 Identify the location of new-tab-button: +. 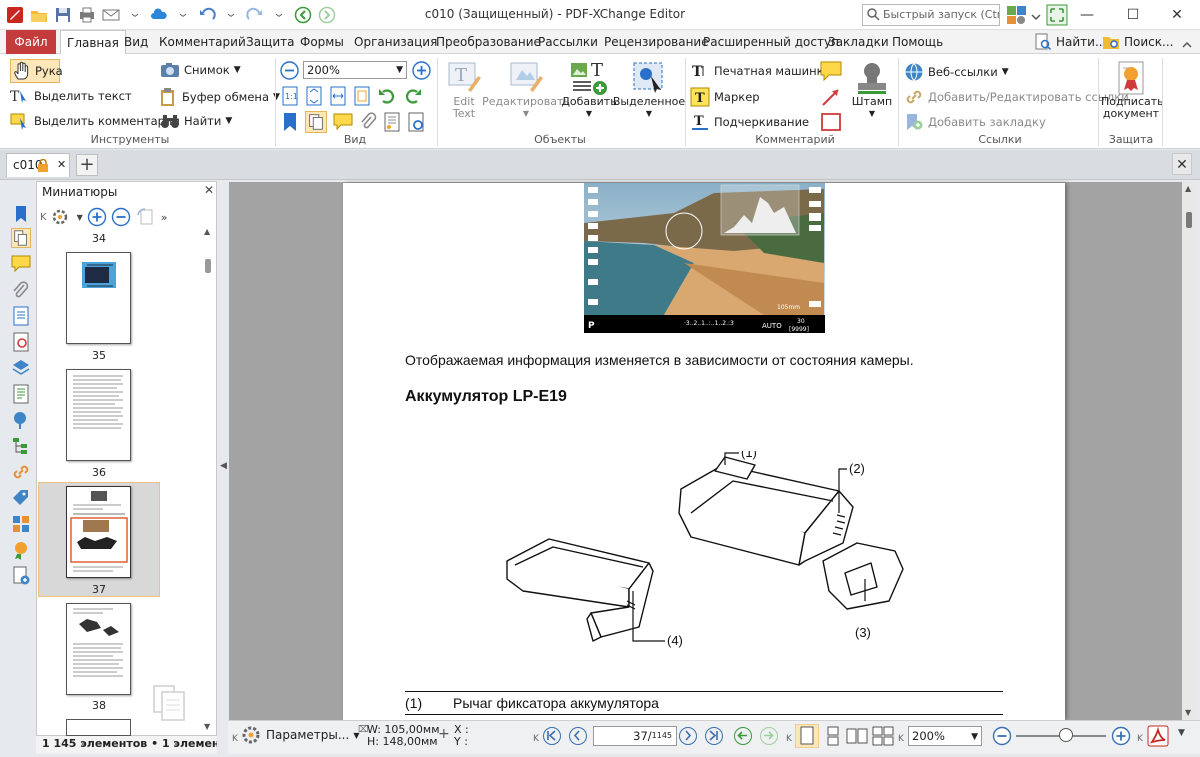
(87, 165).